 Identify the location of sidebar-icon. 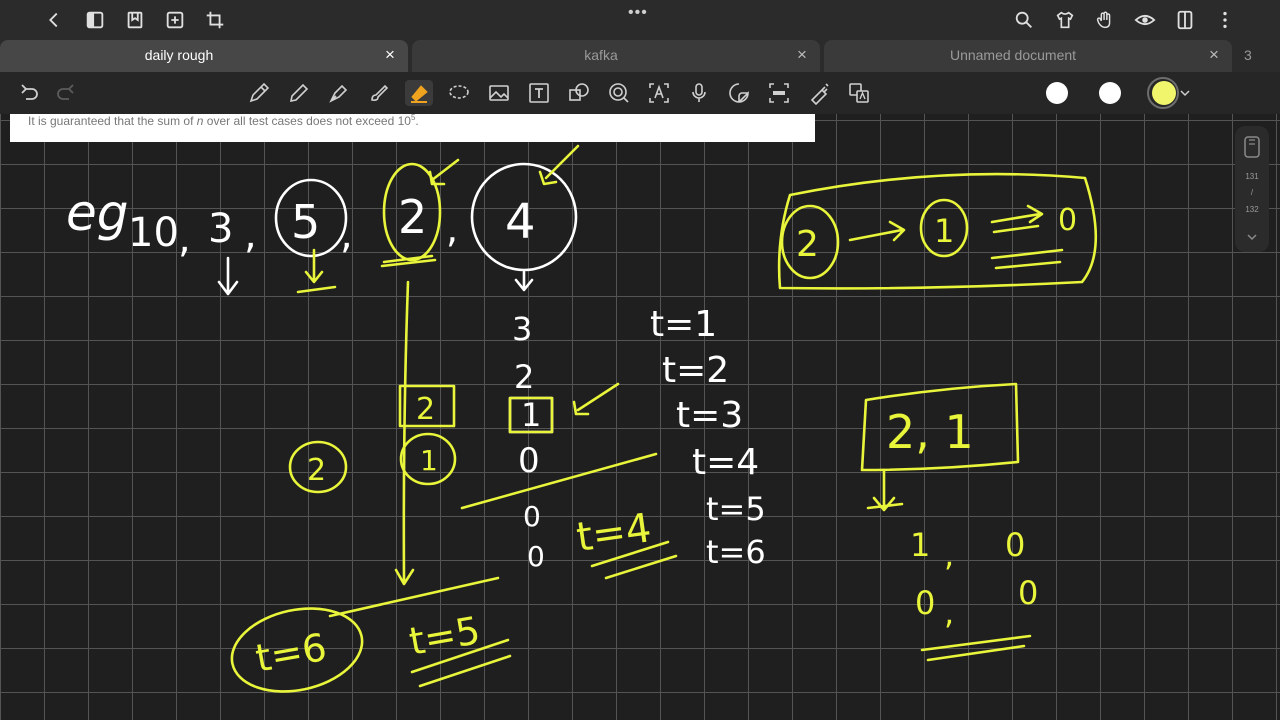
(95, 20).